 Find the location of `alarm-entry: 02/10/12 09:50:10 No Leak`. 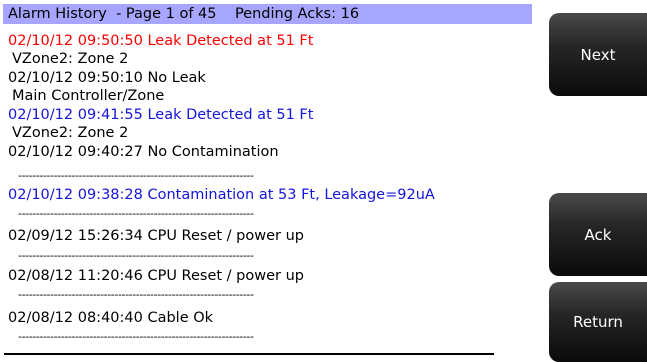

alarm-entry: 02/10/12 09:50:10 No Leak is located at coordinates (107, 78).